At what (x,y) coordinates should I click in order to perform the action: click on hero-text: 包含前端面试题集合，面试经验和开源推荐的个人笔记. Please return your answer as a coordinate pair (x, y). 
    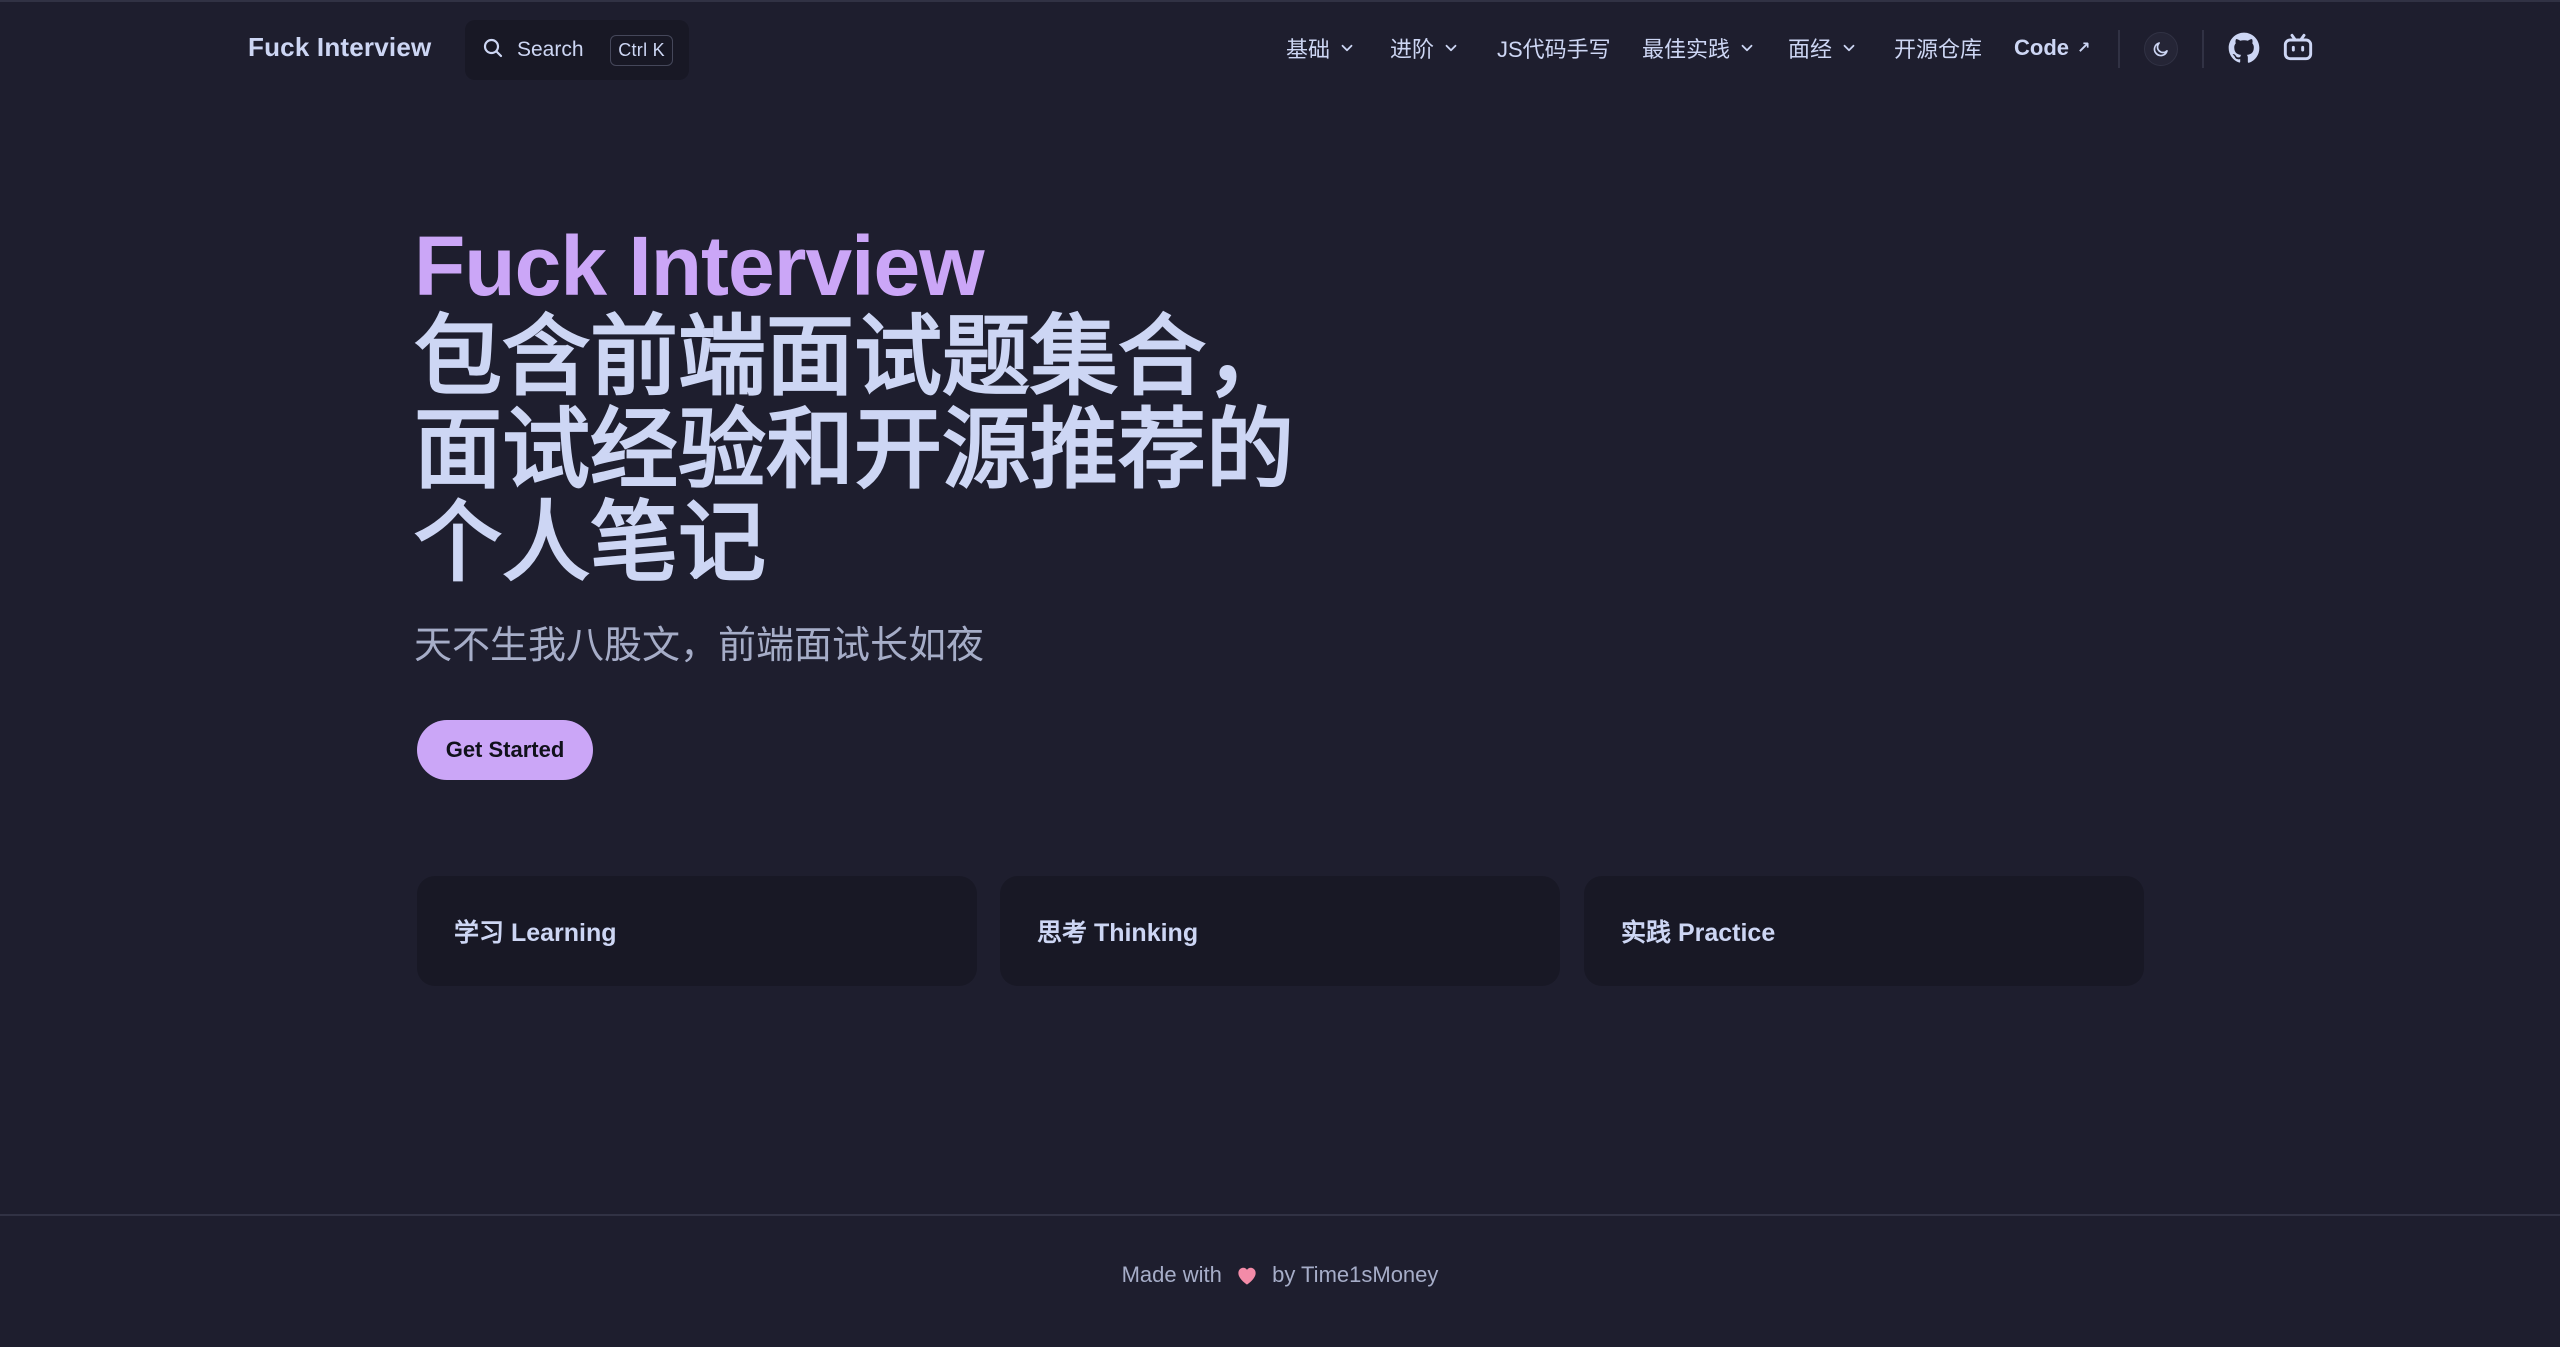
    Looking at the image, I should click on (854, 449).